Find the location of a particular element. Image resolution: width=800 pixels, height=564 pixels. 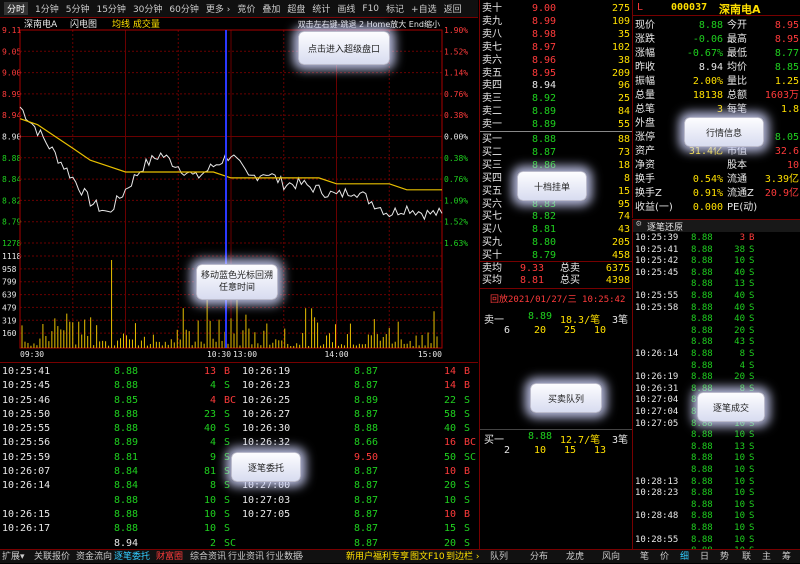

bottom-tab-2: 资金流向 is located at coordinates (94, 557).